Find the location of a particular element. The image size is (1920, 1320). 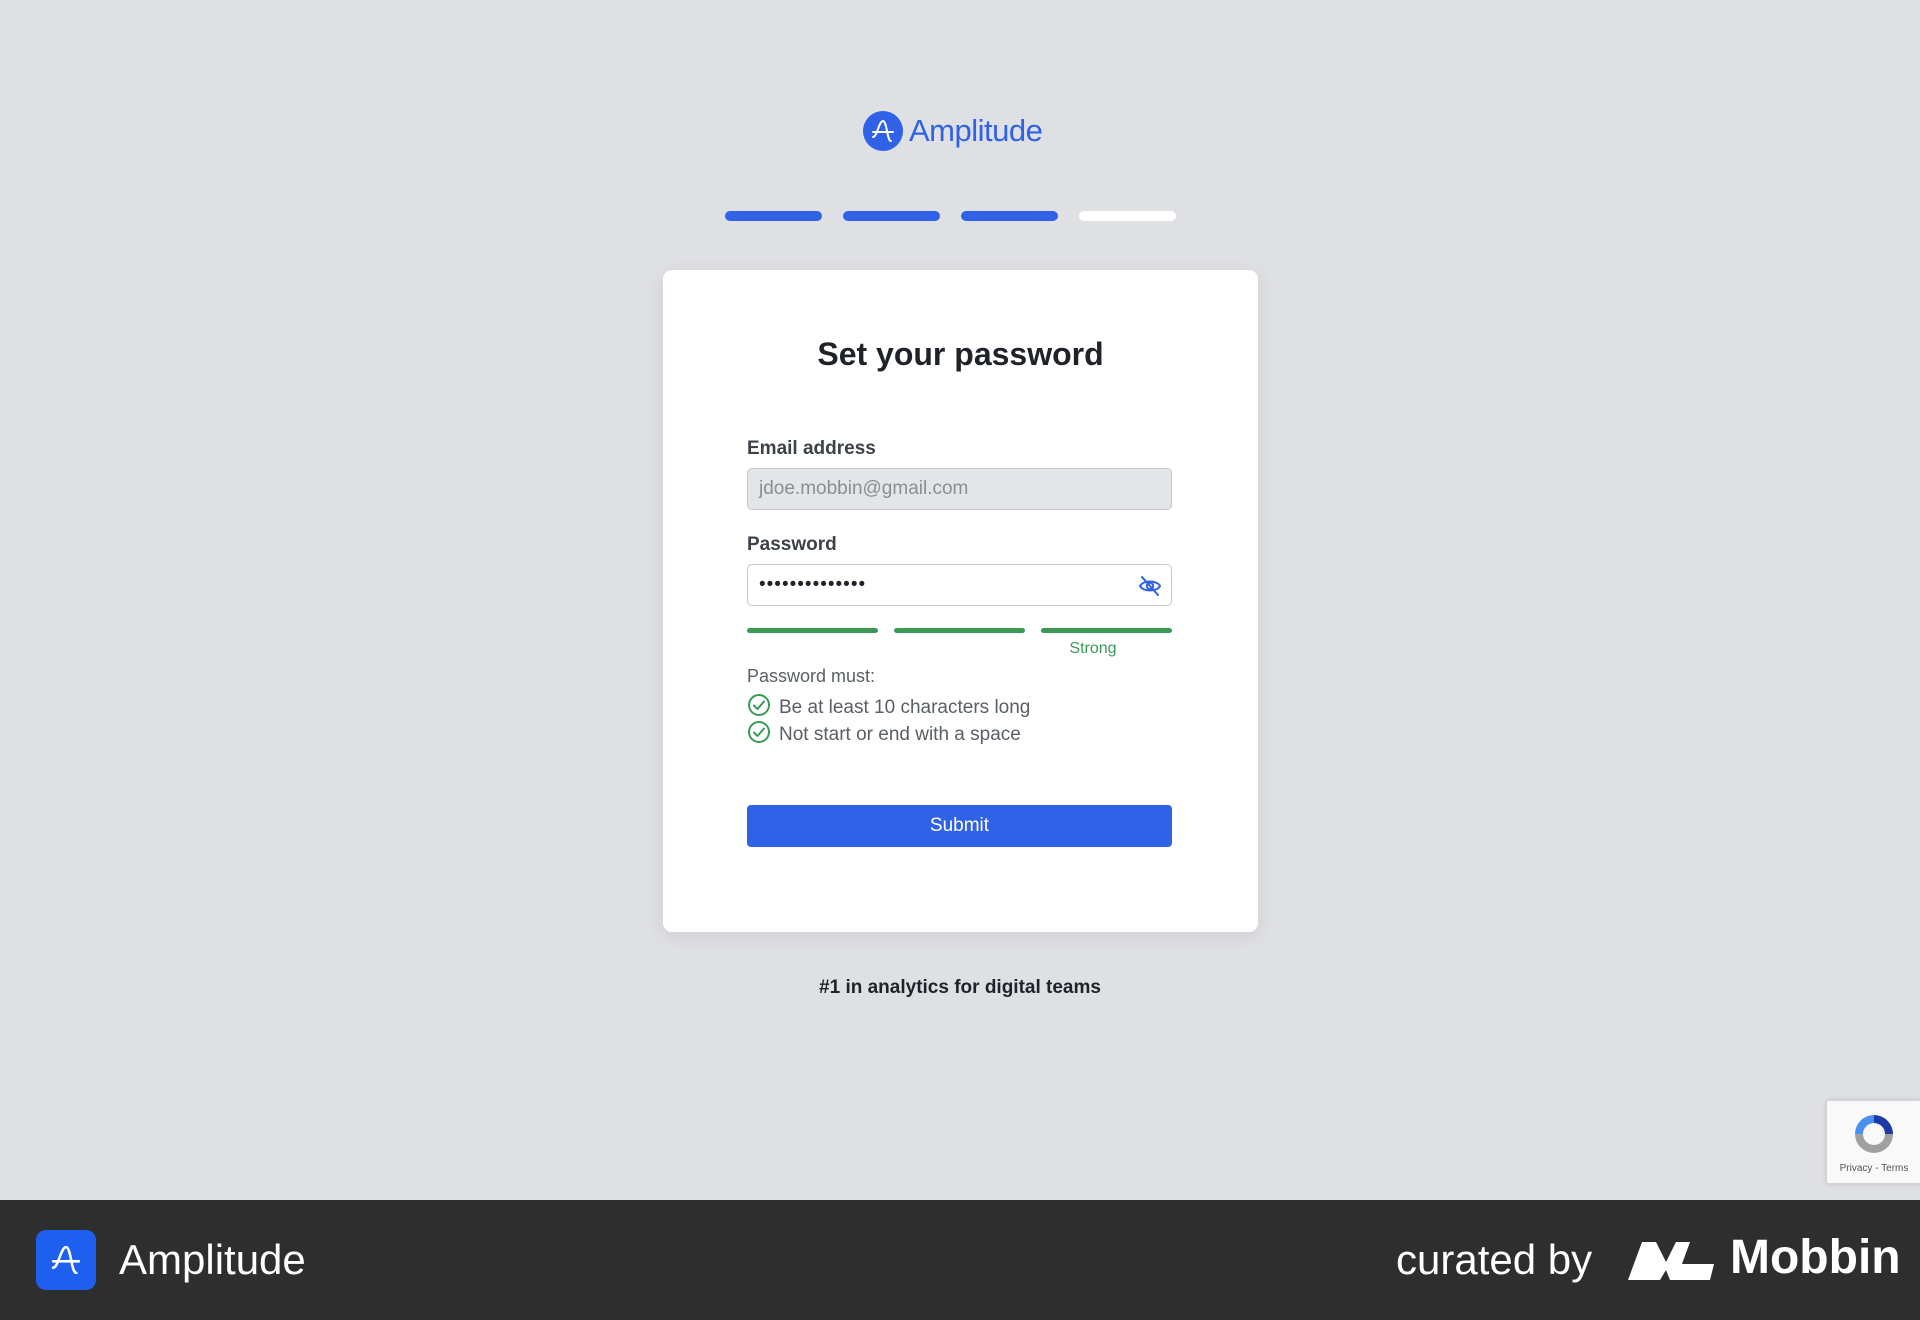

password-rule: Not start or end with a space is located at coordinates (884, 735).